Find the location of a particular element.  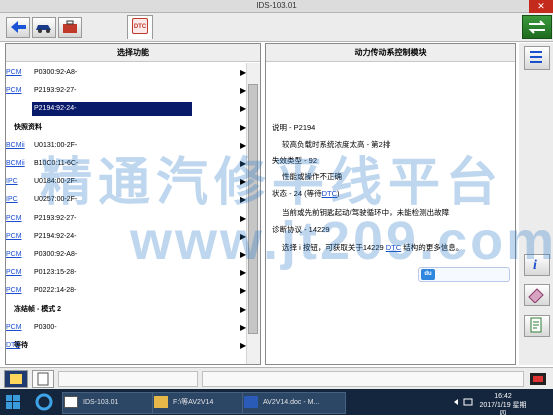

erase-button is located at coordinates (537, 295).